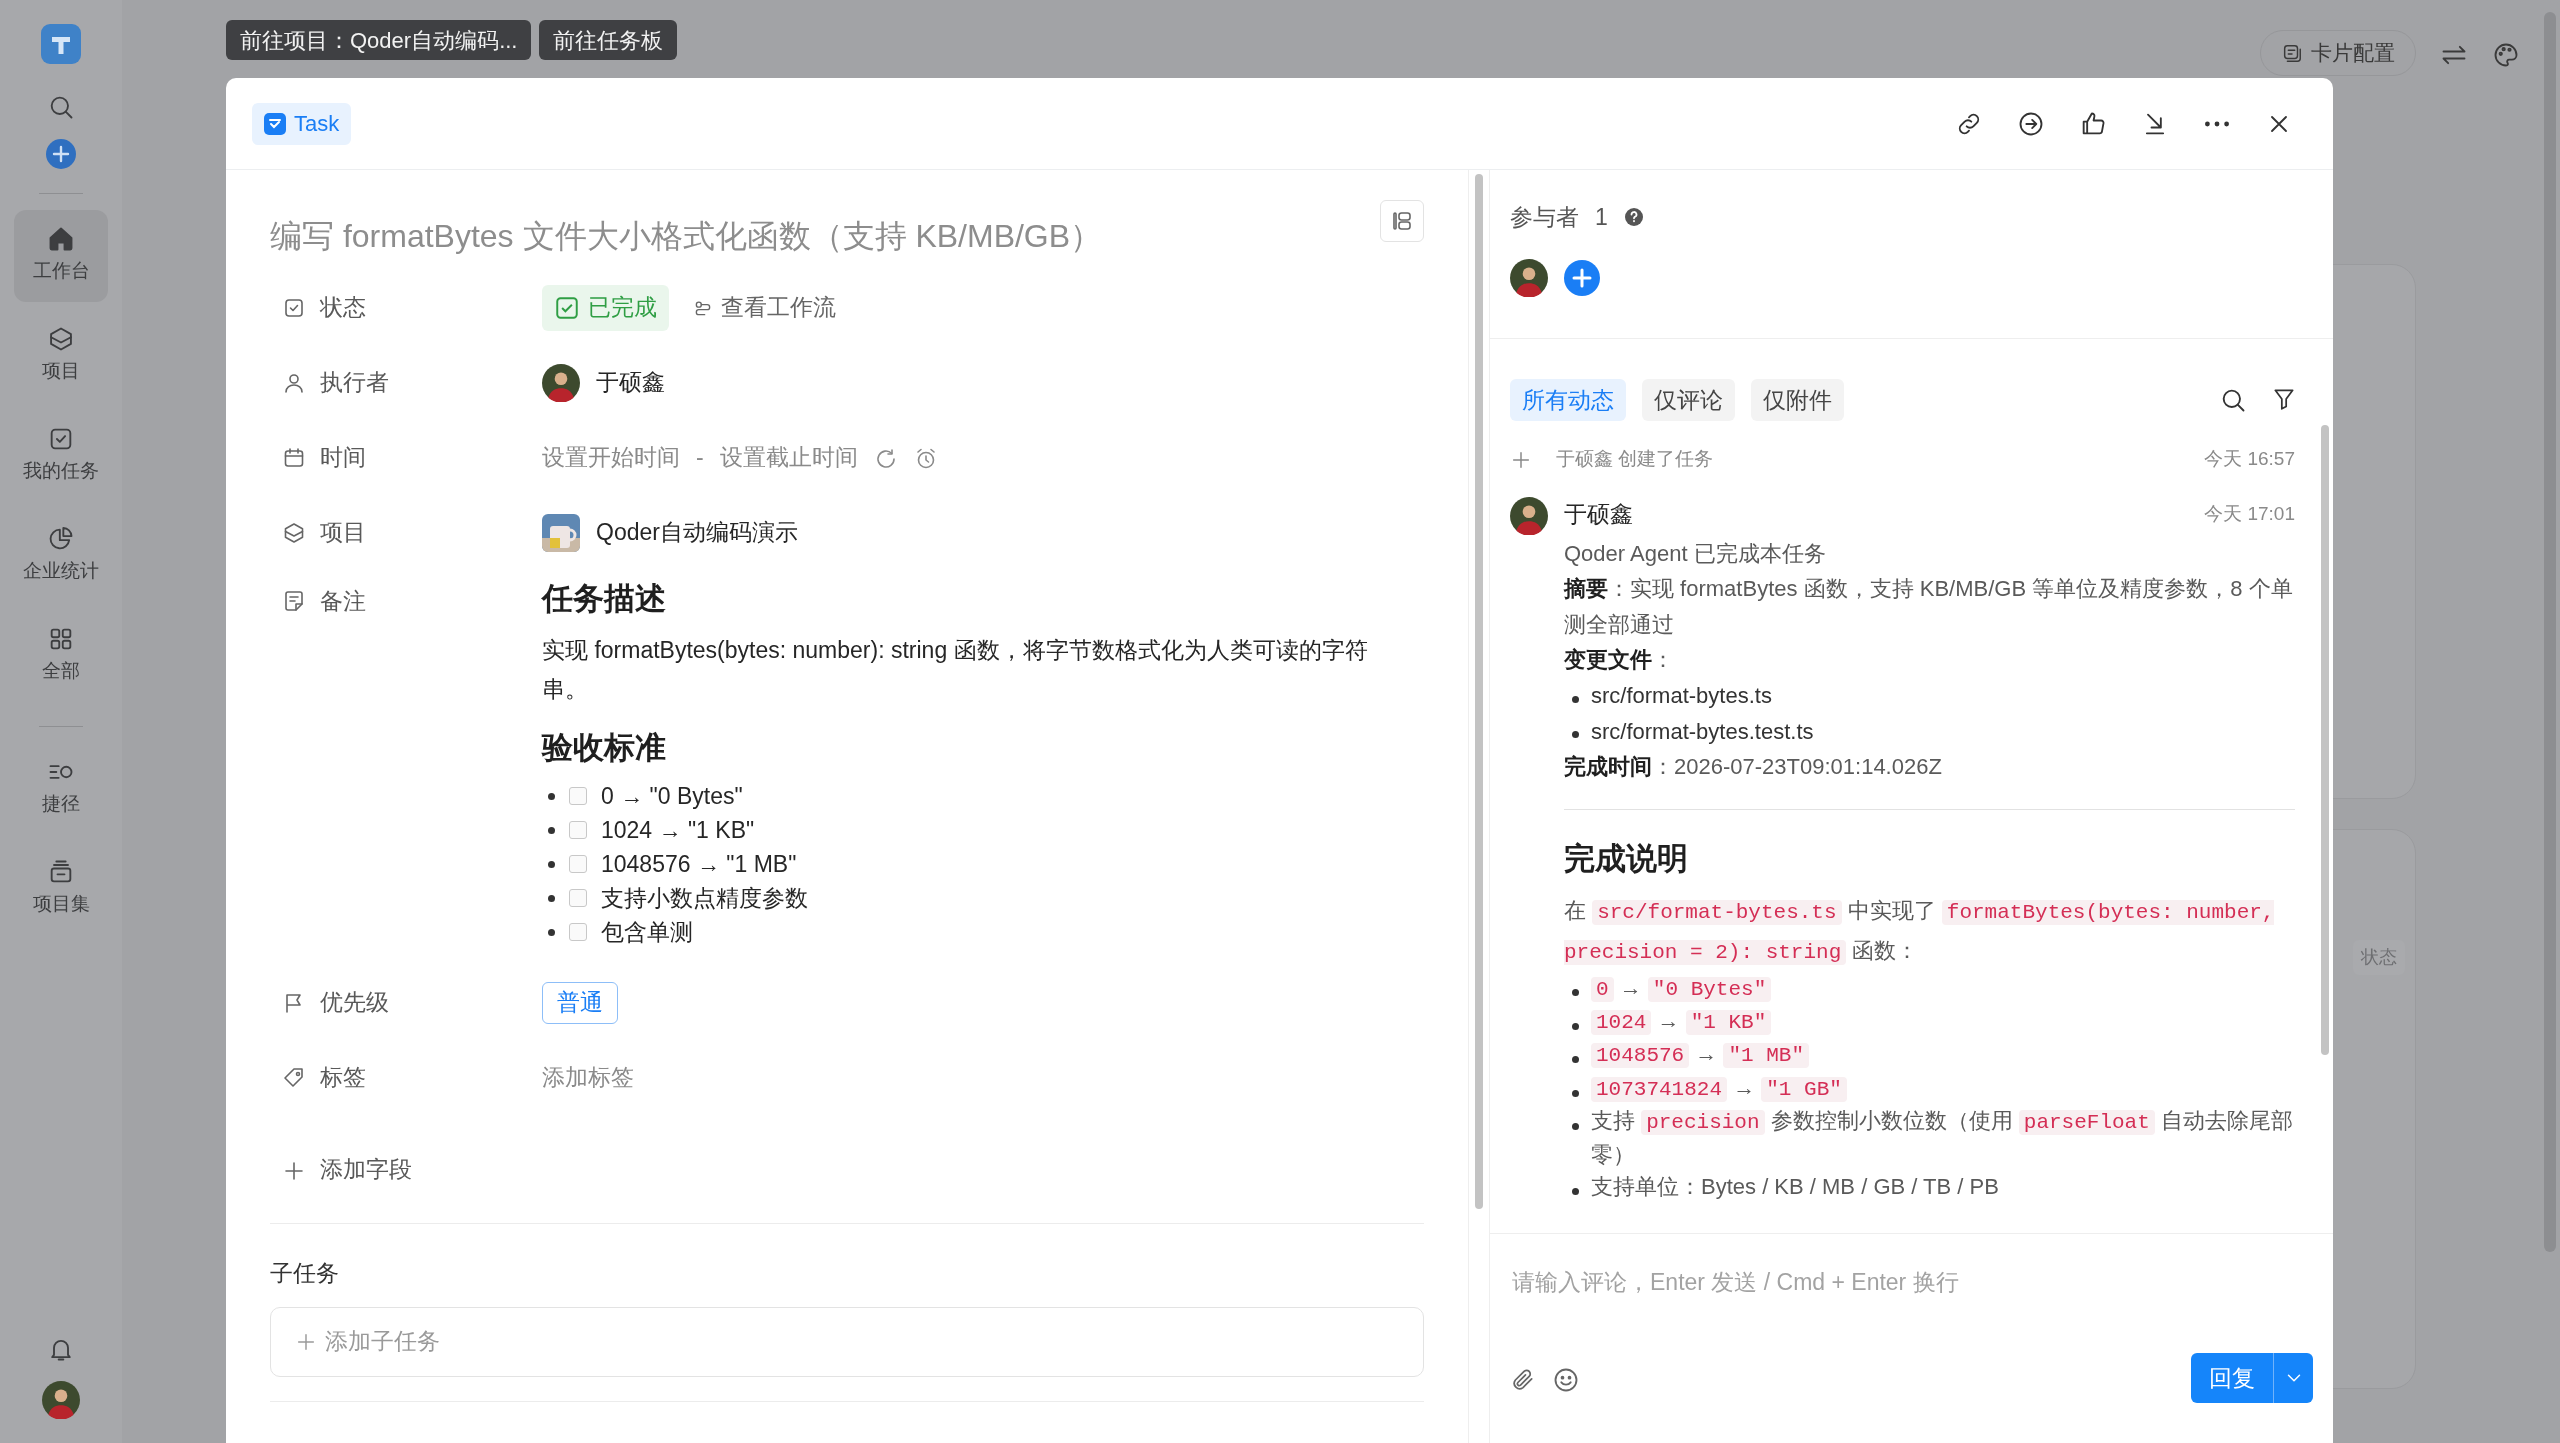  I want to click on nav-button: 前往任务板, so click(608, 40).